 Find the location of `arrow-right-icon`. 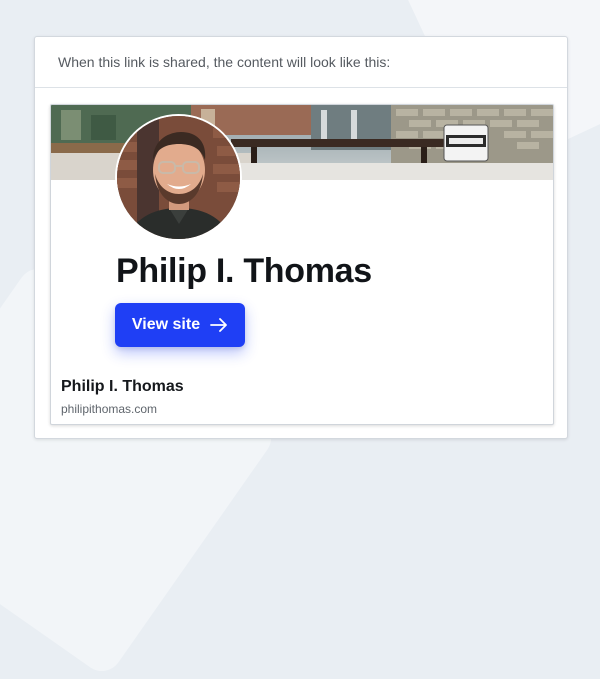

arrow-right-icon is located at coordinates (219, 325).